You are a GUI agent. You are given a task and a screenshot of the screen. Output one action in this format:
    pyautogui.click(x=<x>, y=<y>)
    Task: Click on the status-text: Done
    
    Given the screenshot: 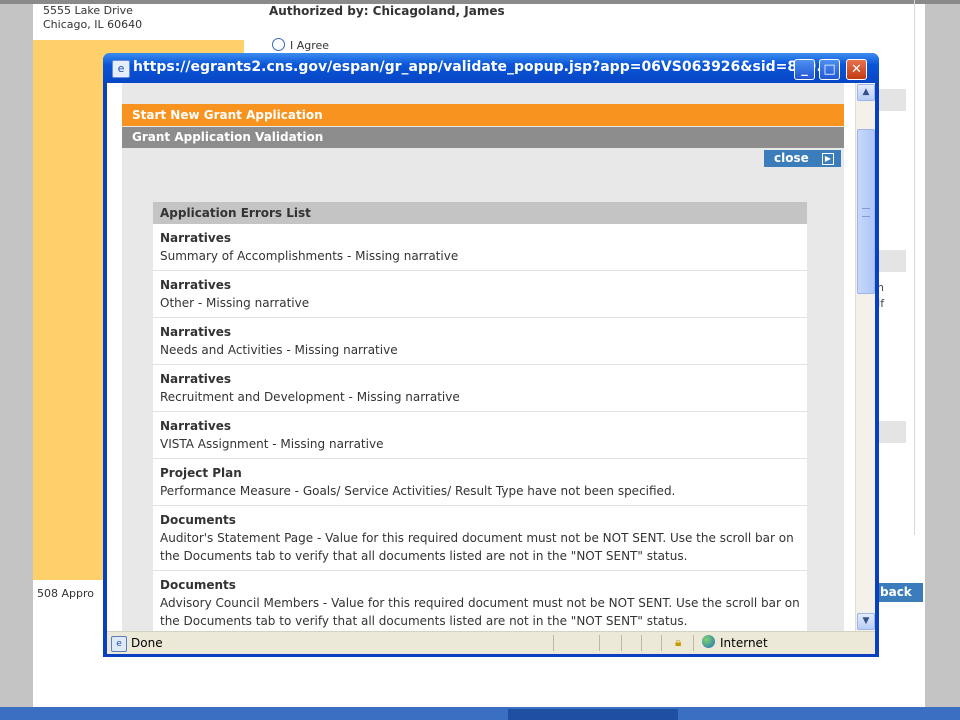 What is the action you would take?
    pyautogui.click(x=147, y=643)
    